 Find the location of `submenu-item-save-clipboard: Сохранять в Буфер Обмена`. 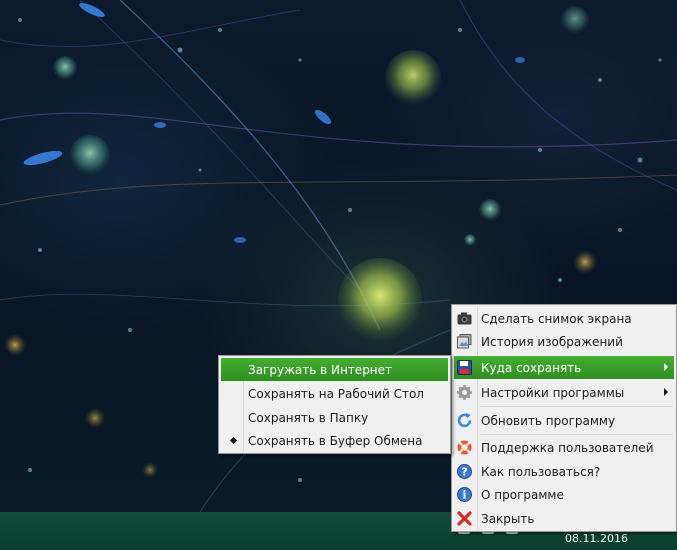

submenu-item-save-clipboard: Сохранять в Буфер Обмена is located at coordinates (334, 440).